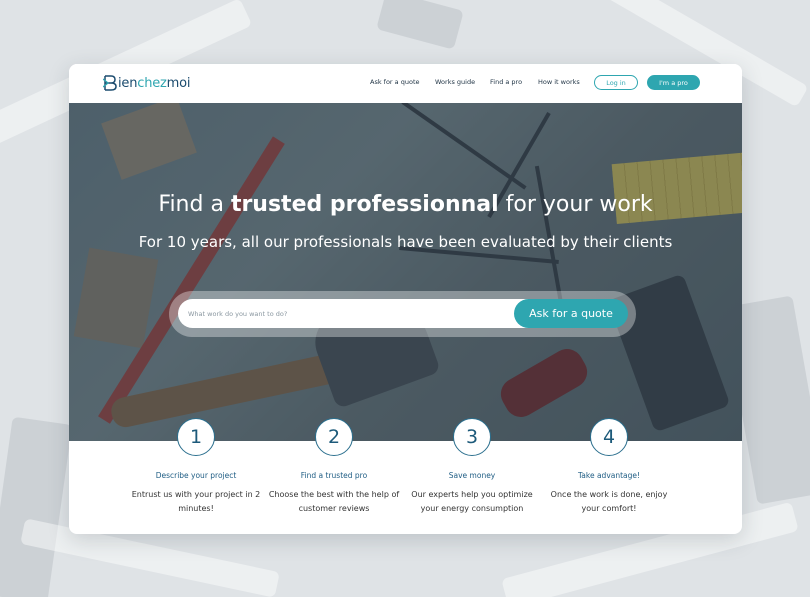 The image size is (810, 597). What do you see at coordinates (571, 313) in the screenshot?
I see `ask-quote-button: Ask for a quote` at bounding box center [571, 313].